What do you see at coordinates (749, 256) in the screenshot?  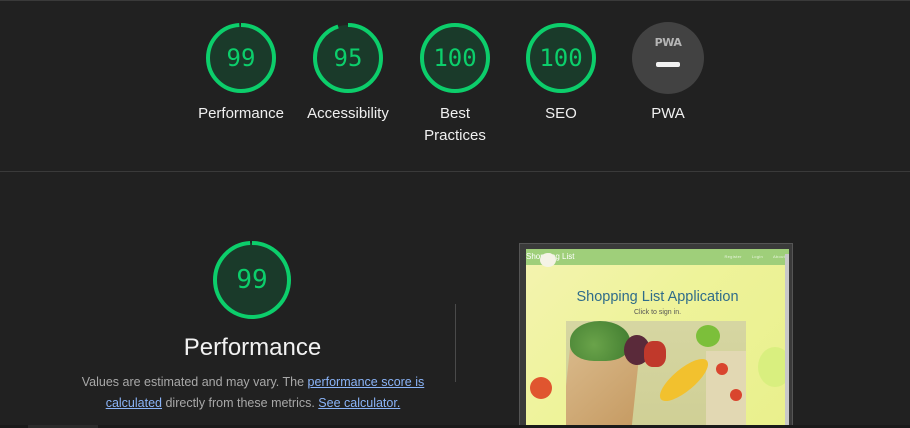 I see `screenshot-nav-links: Register Login About` at bounding box center [749, 256].